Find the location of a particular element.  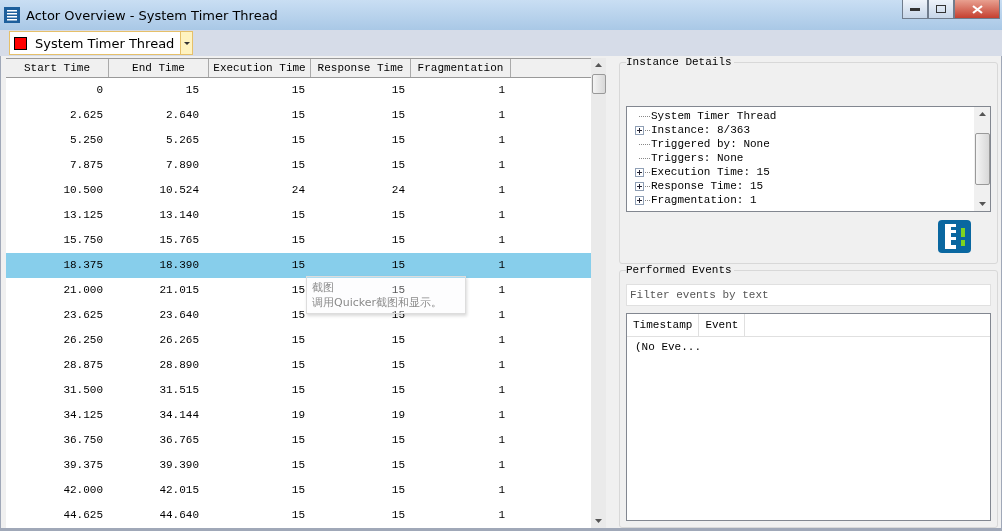

table-cell: 15.765 is located at coordinates (179, 240).